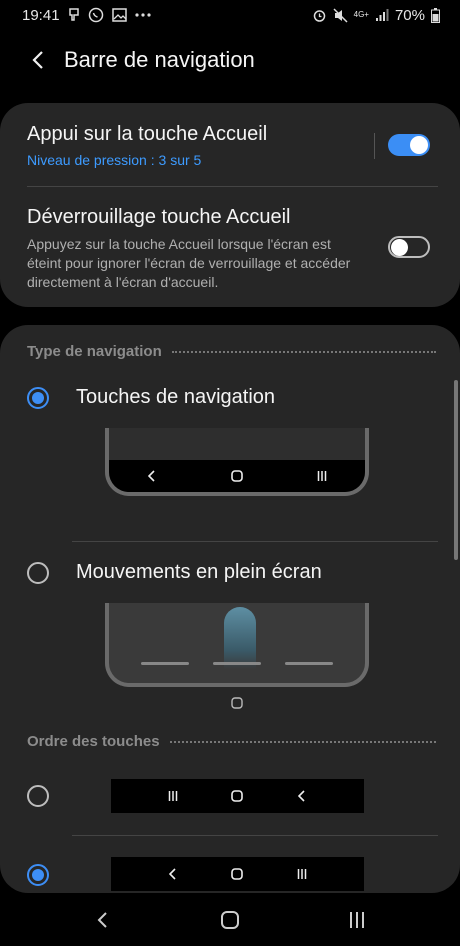 Image resolution: width=460 pixels, height=946 pixels. I want to click on gestures-preview, so click(237, 645).